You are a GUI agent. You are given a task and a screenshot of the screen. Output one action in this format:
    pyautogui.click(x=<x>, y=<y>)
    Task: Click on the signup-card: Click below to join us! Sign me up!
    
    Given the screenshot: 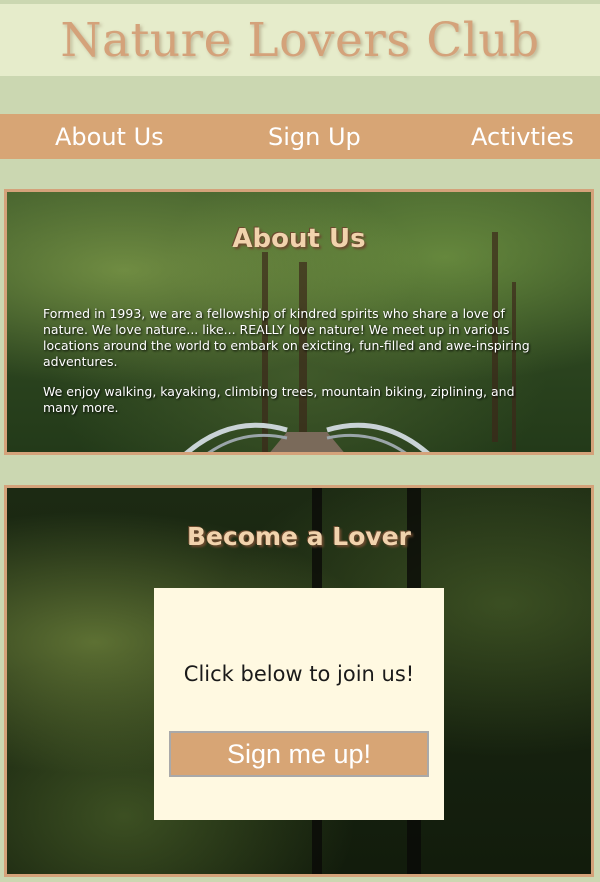 What is the action you would take?
    pyautogui.click(x=299, y=704)
    